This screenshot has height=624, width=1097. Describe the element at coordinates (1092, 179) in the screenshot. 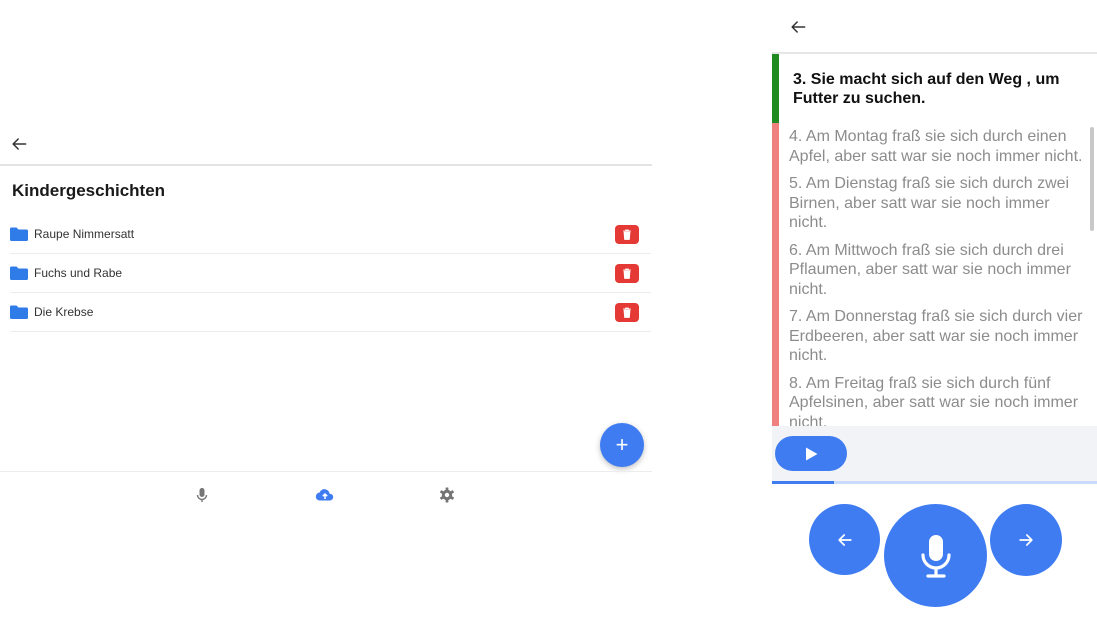

I see `scrollbar` at that location.